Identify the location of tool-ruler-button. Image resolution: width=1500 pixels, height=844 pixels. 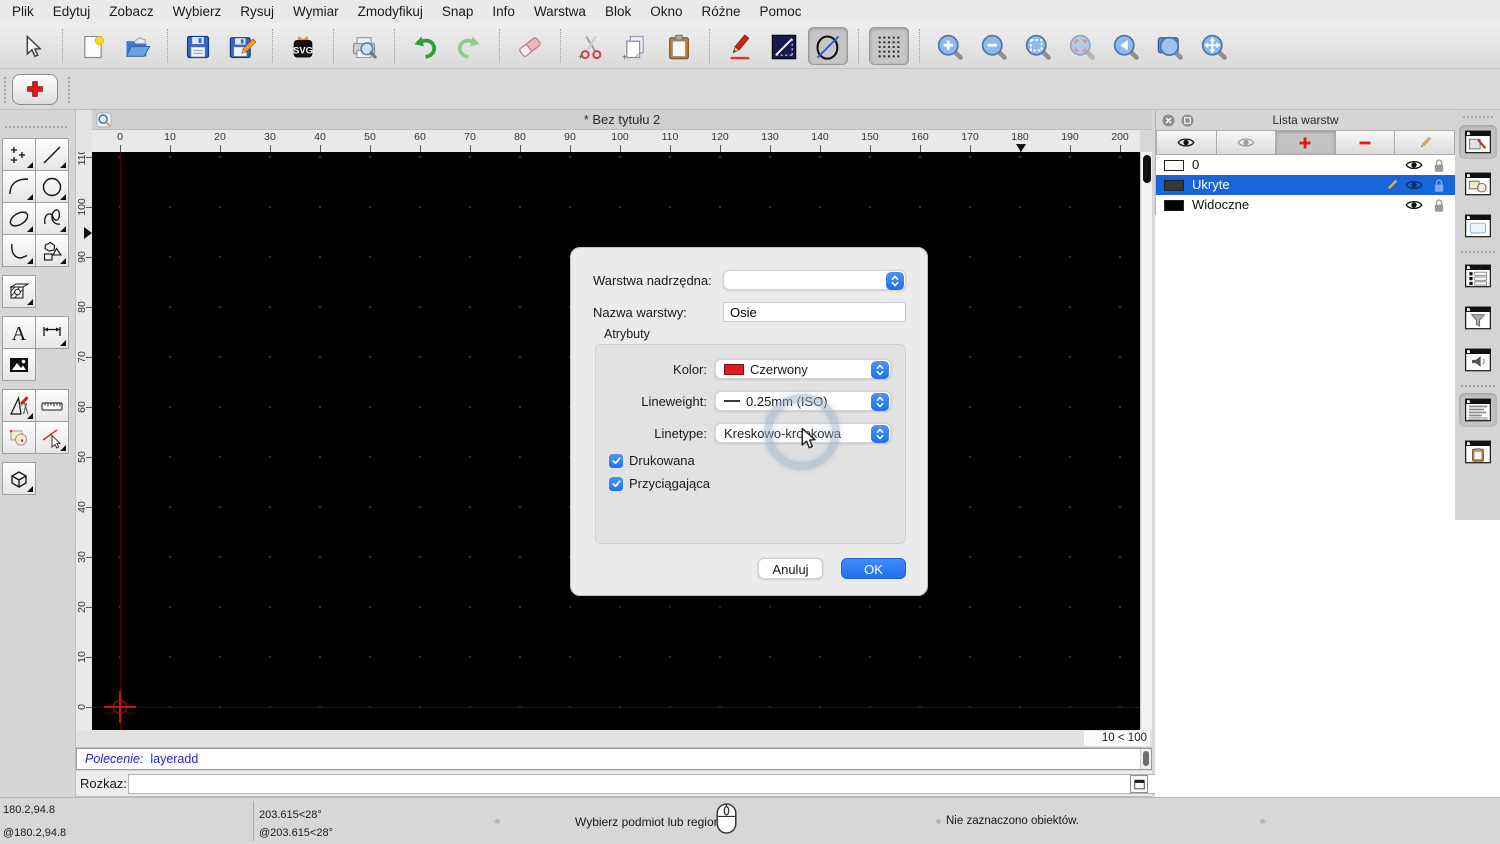
(52, 405).